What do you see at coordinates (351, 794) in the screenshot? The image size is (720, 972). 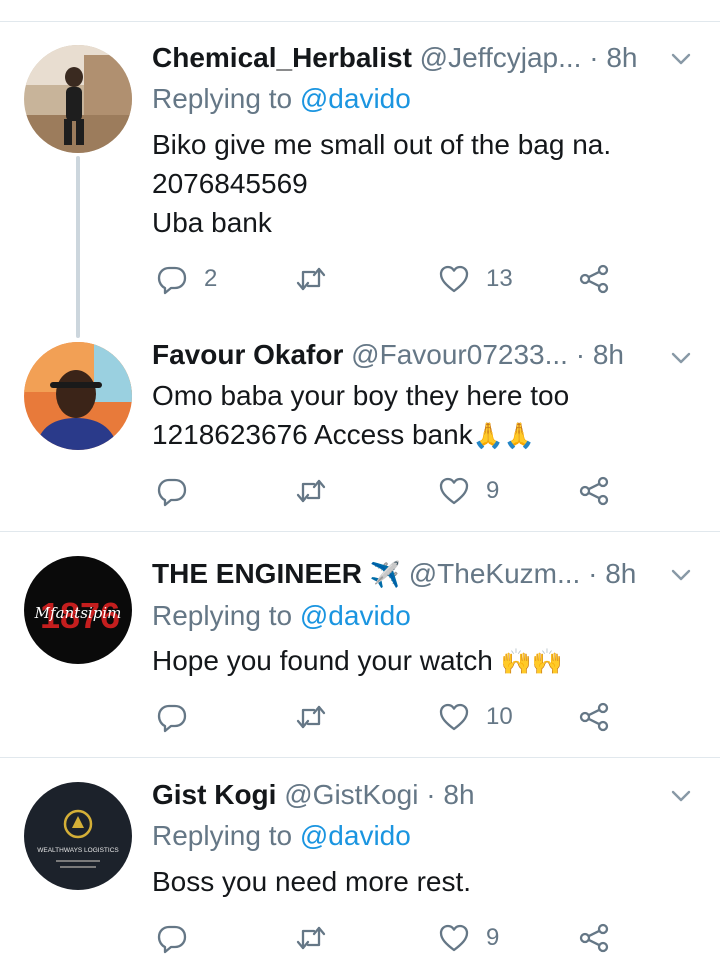 I see `user-handle: @GistKogi` at bounding box center [351, 794].